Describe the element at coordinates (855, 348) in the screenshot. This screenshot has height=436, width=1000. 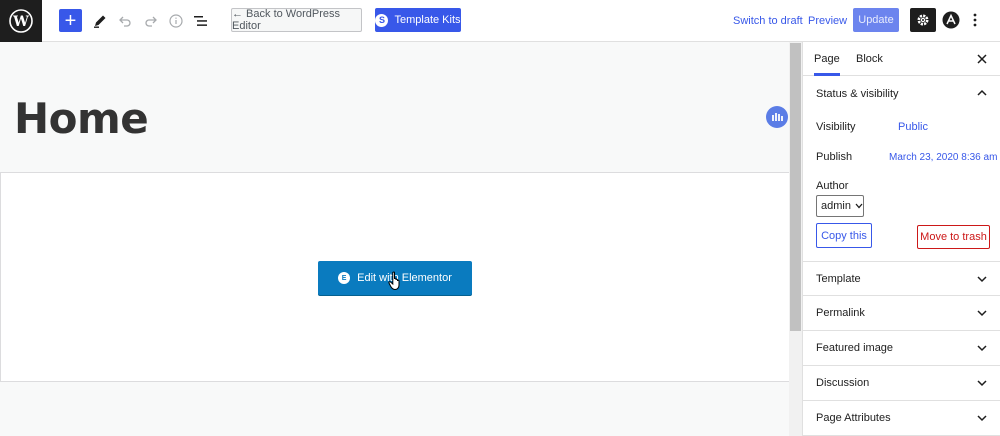
I see `featured-image-panel-title: Featured image` at that location.